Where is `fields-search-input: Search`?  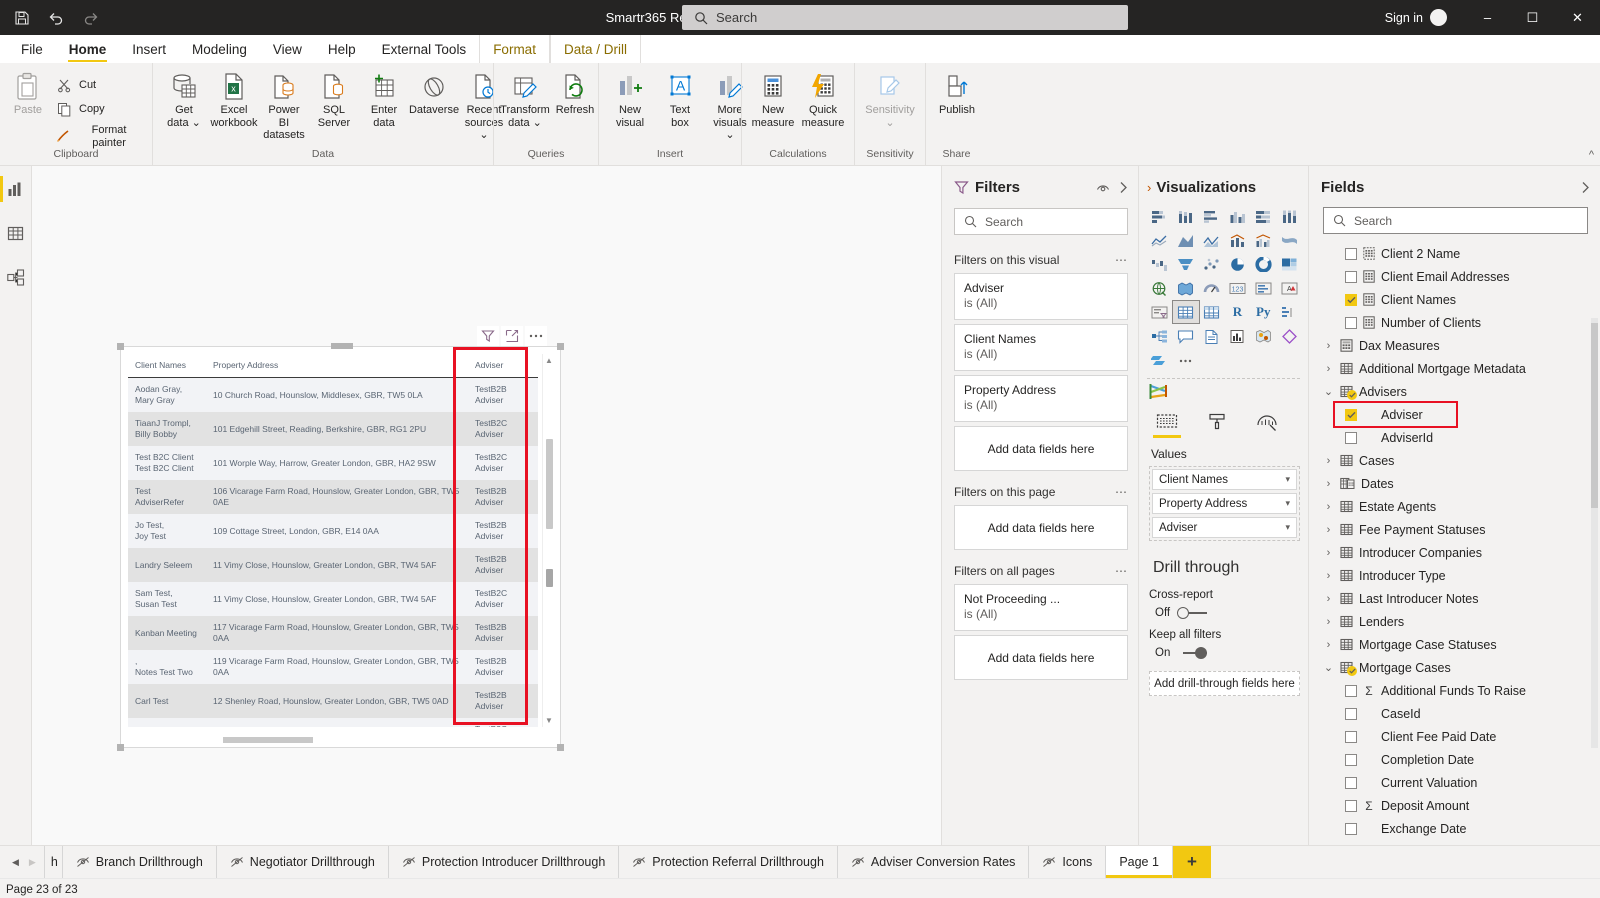
fields-search-input: Search is located at coordinates (1455, 220).